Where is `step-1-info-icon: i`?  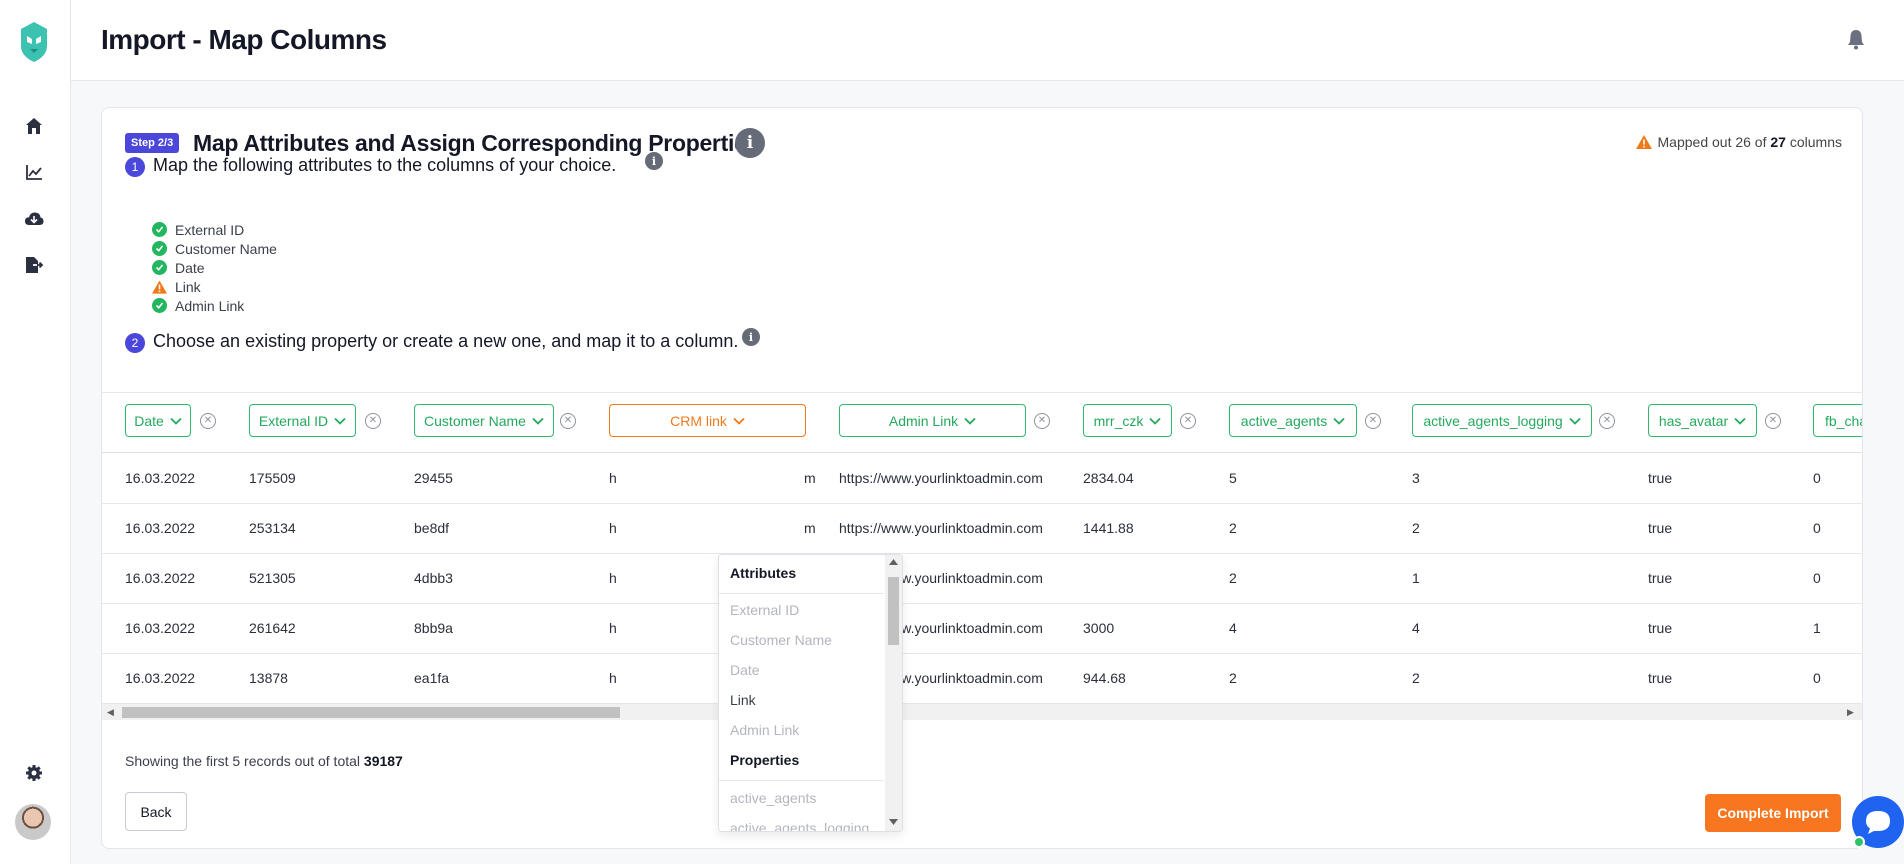
step-1-info-icon: i is located at coordinates (654, 161).